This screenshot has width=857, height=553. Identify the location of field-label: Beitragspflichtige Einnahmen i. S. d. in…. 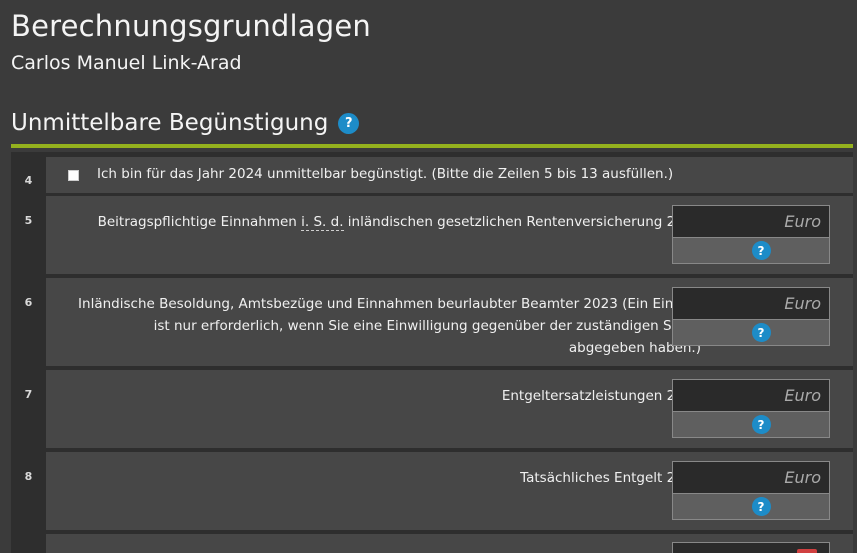
(399, 222).